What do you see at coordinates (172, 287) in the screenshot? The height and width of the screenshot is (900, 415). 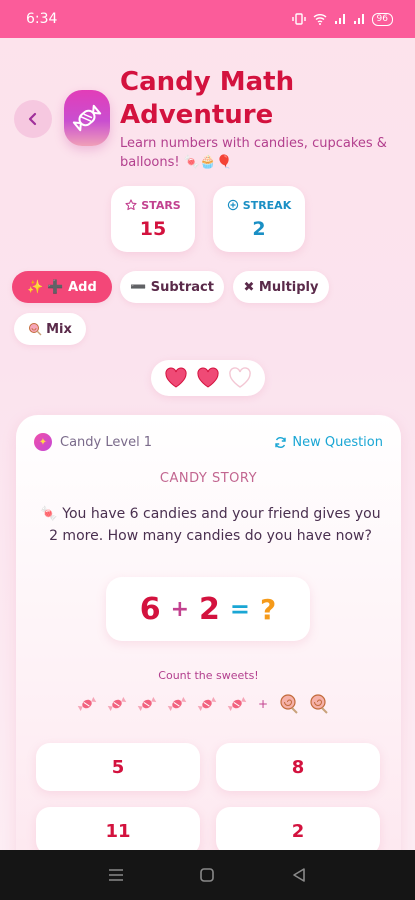 I see `mode-subtract-button: ➖ Subtract` at bounding box center [172, 287].